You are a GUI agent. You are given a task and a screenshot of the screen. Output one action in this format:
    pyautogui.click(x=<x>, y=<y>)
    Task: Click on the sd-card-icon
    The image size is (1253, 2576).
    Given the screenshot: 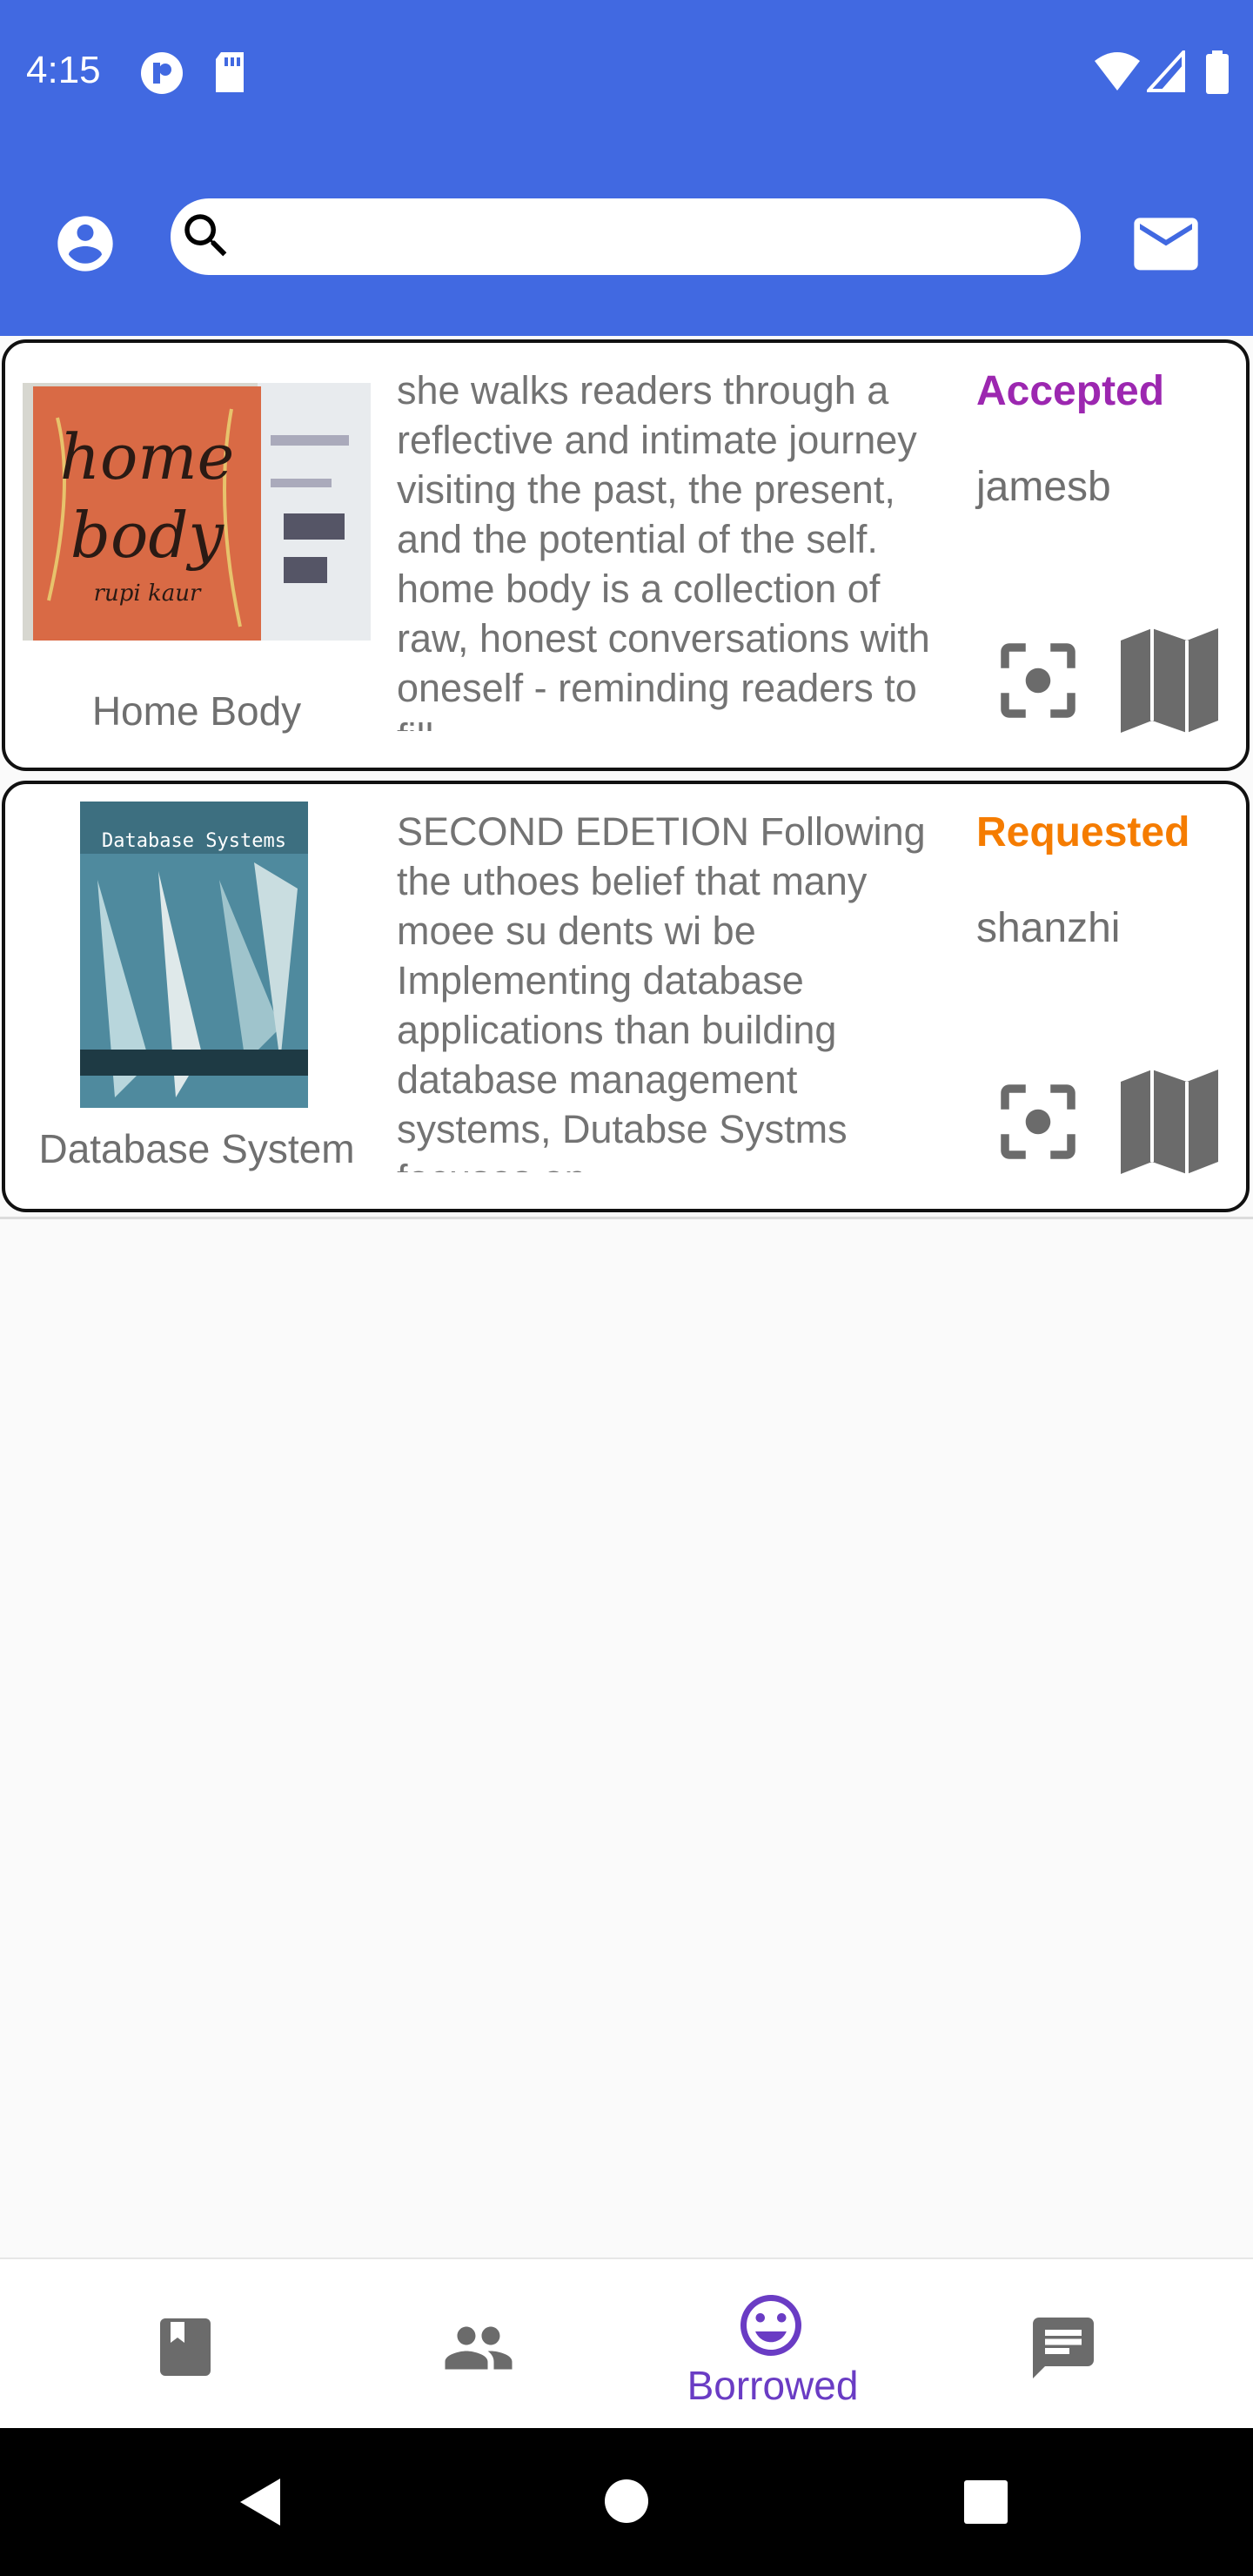 What is the action you would take?
    pyautogui.click(x=230, y=72)
    